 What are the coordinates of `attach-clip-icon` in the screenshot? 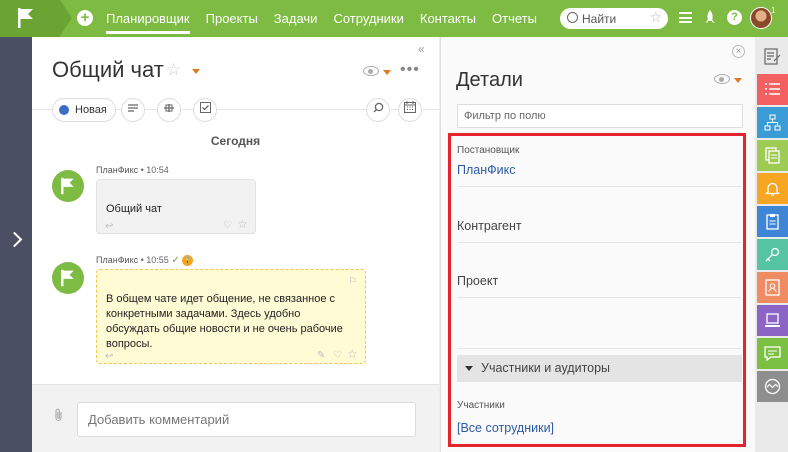 It's located at (59, 416).